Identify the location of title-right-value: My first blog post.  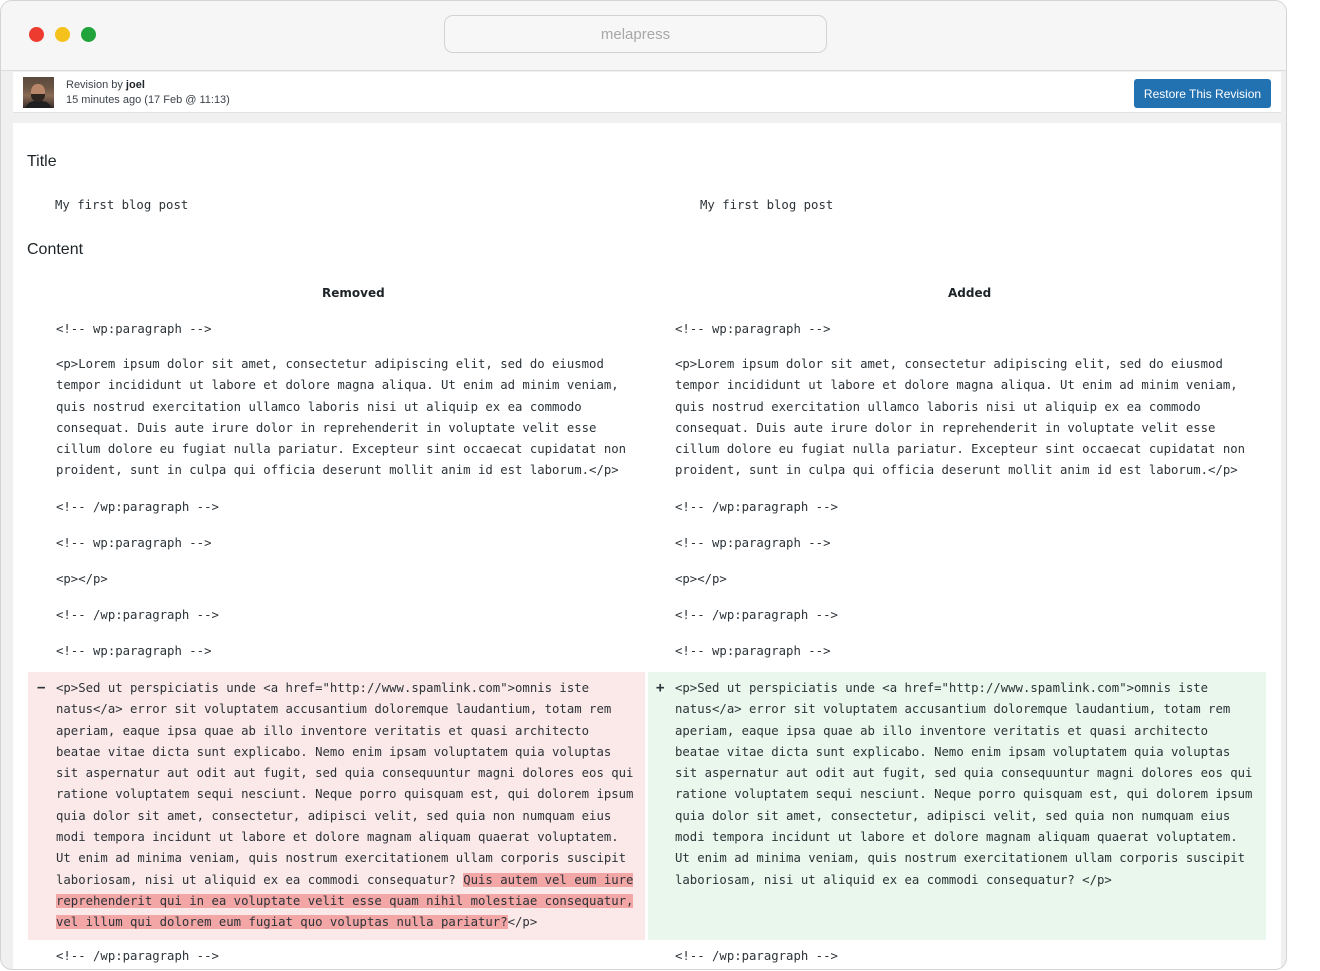
(767, 205).